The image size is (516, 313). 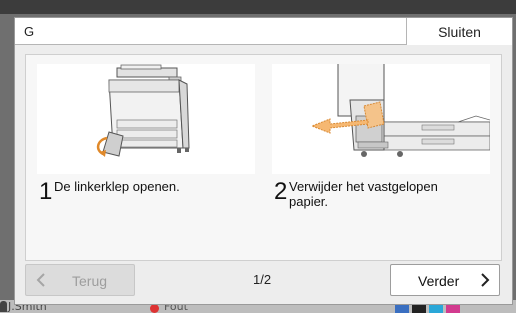 What do you see at coordinates (117, 186) in the screenshot?
I see `step-text: De linkerklep openen.` at bounding box center [117, 186].